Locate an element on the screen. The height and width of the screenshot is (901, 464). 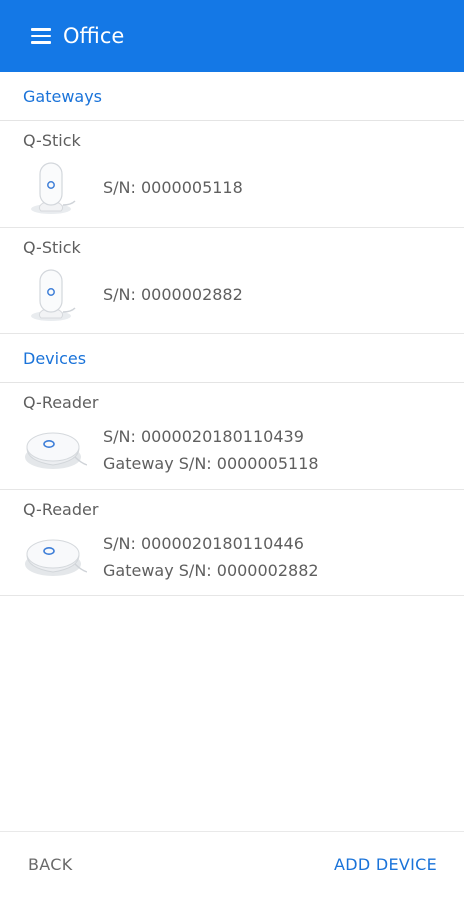
back-button: BACK is located at coordinates (50, 865).